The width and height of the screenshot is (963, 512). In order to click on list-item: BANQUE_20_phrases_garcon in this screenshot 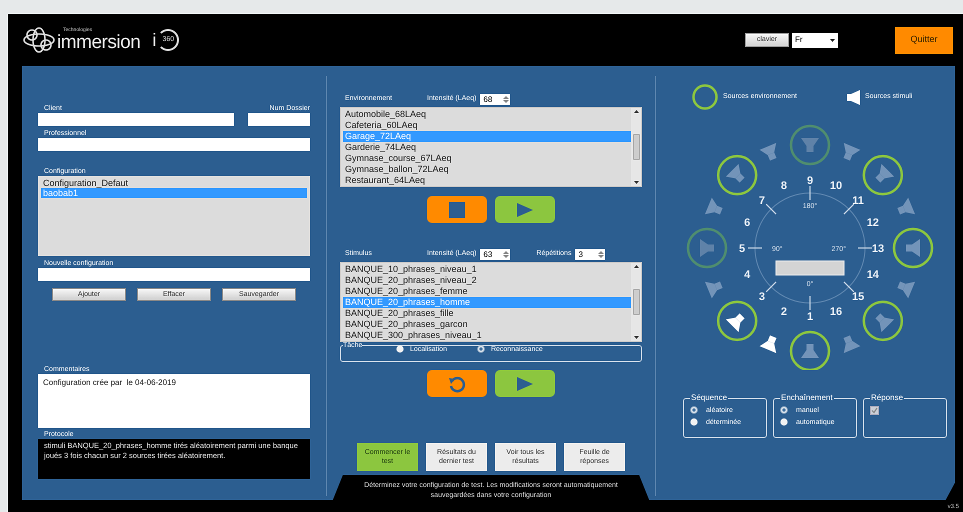, I will do `click(487, 324)`.